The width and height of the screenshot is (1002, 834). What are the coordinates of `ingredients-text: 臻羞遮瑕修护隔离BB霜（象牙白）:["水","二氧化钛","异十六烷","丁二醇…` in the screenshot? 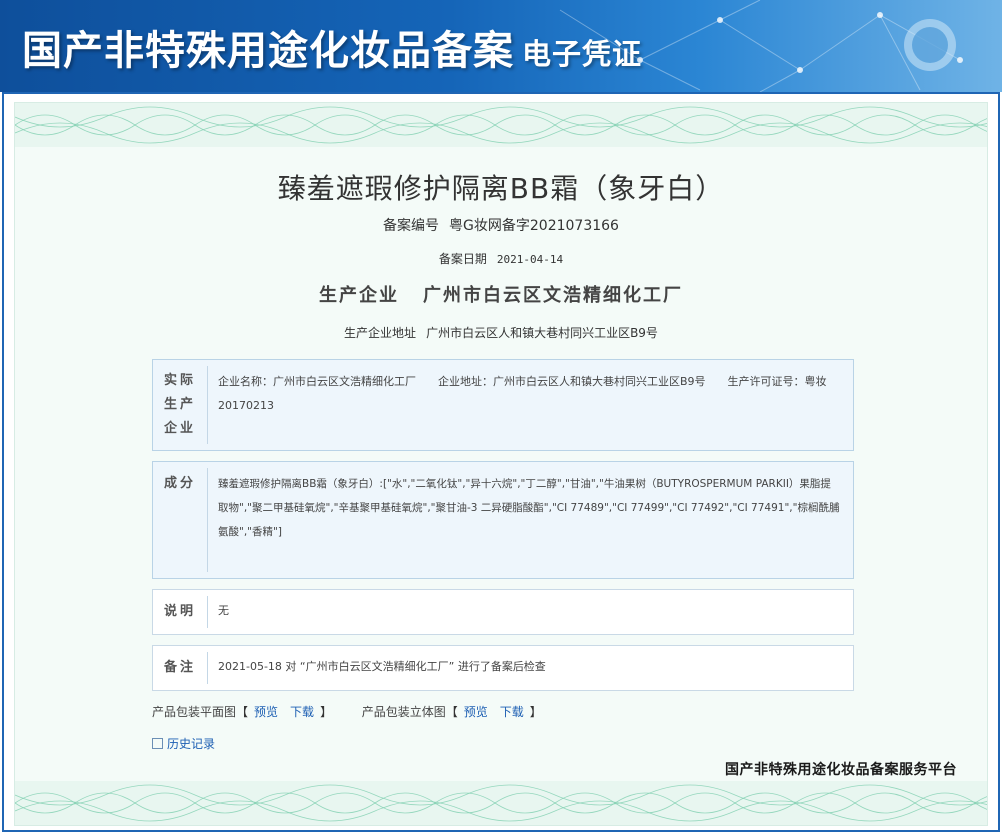 It's located at (529, 508).